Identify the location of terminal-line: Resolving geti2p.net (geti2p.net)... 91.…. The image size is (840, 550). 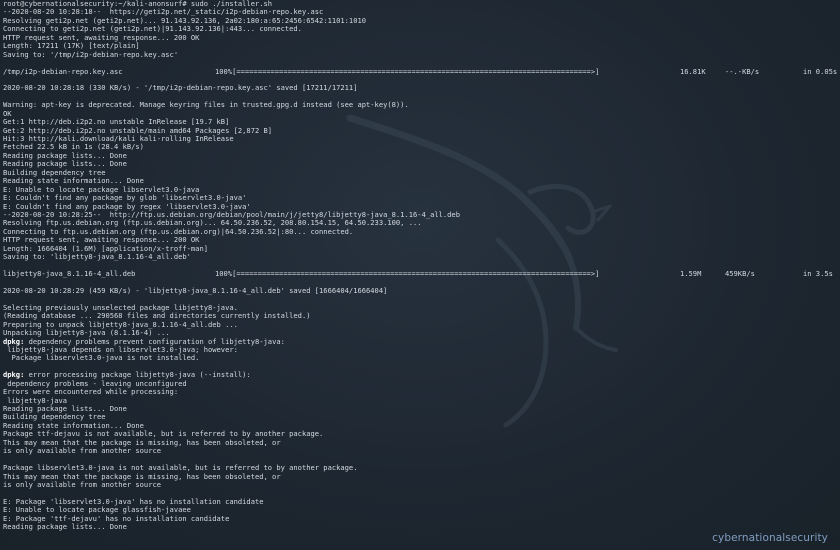
(185, 20).